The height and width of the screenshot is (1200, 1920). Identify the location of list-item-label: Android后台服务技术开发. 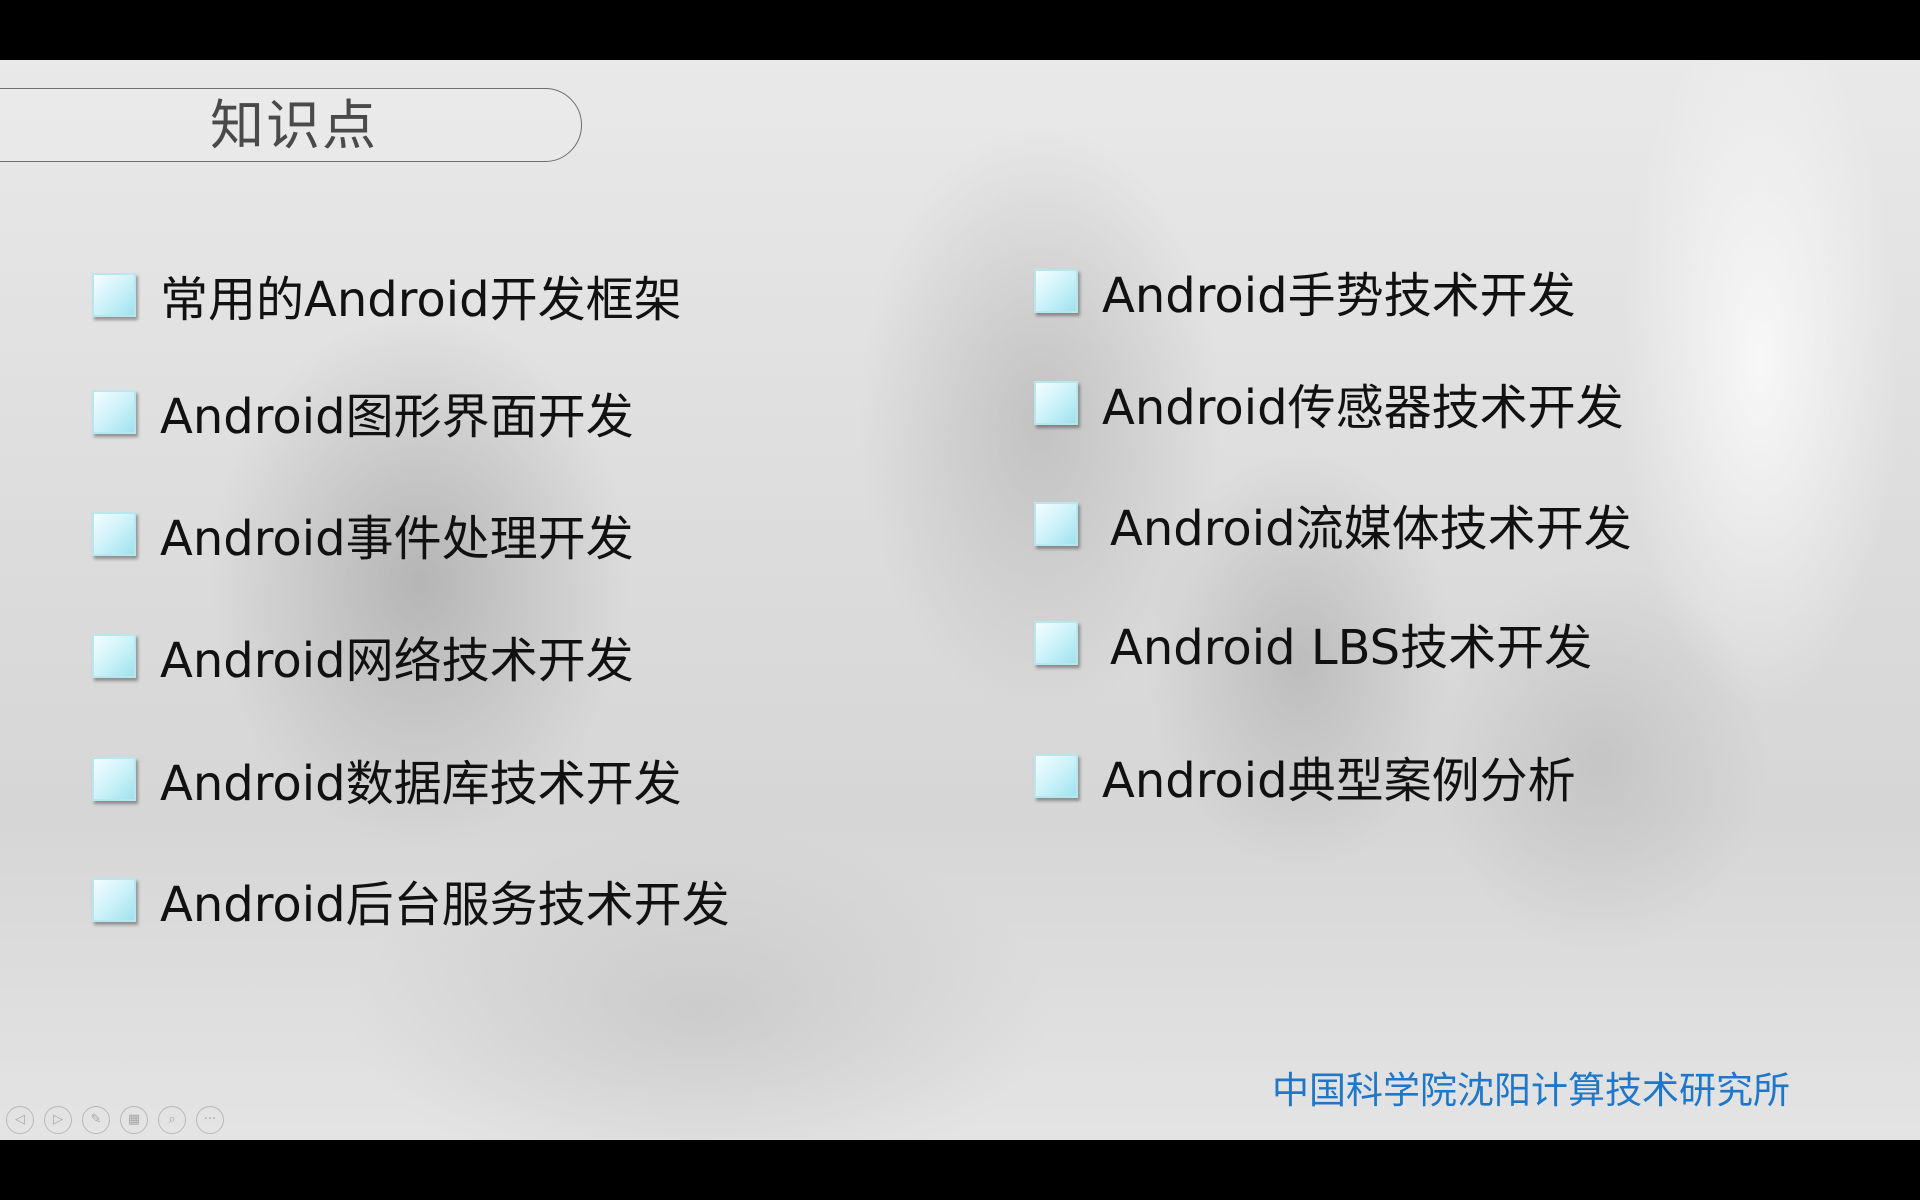
(445, 905).